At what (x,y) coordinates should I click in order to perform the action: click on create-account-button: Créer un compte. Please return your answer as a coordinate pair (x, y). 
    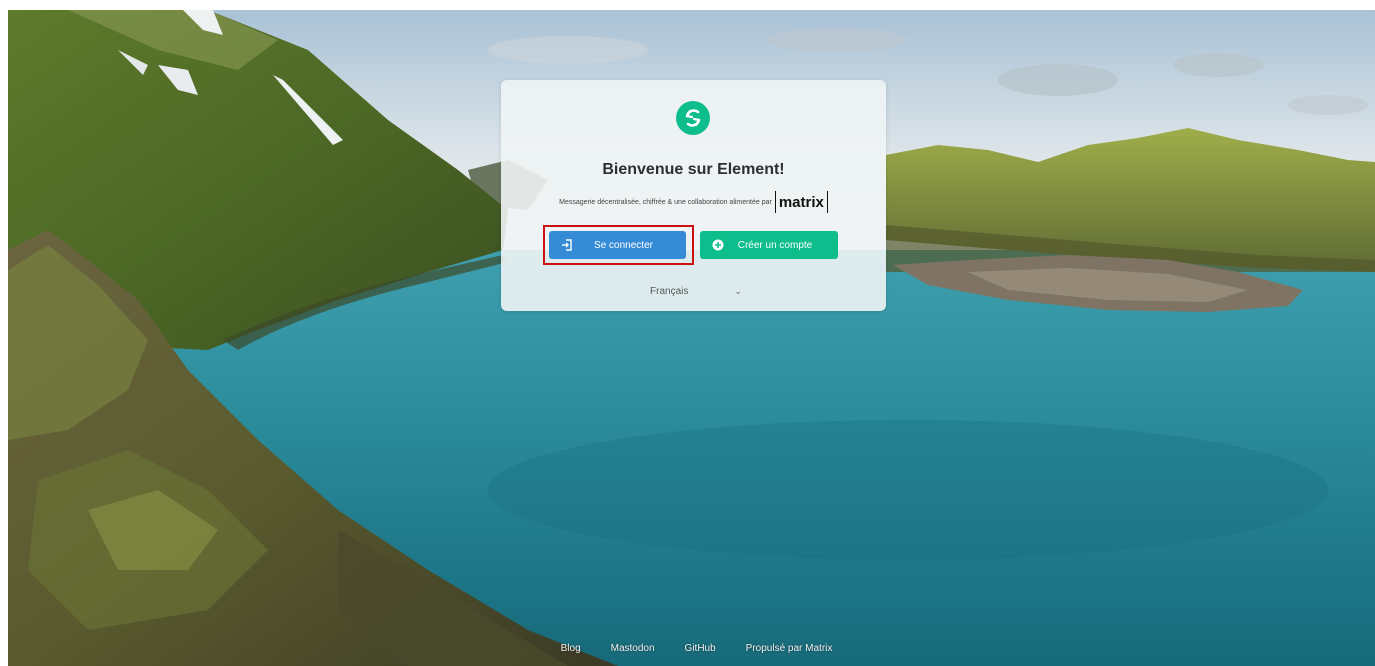
    Looking at the image, I should click on (769, 245).